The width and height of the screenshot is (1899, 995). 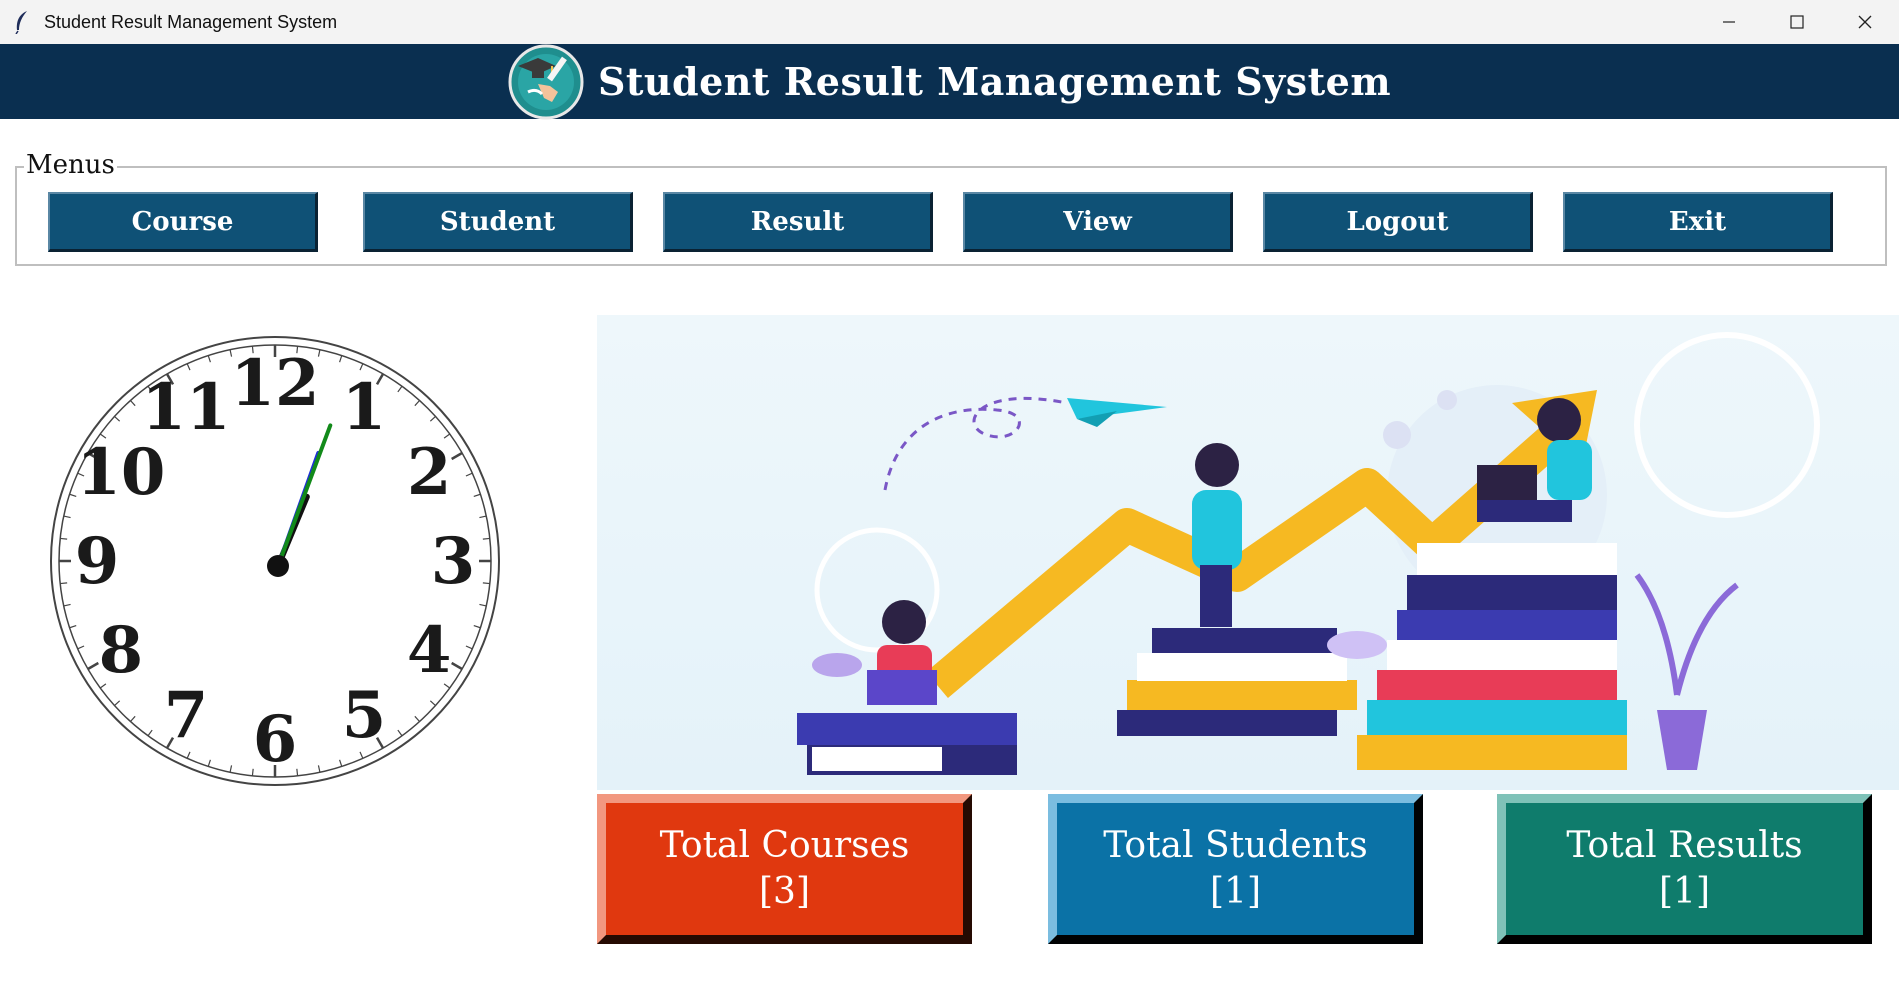 I want to click on clock-numeral: 3, so click(x=453, y=561).